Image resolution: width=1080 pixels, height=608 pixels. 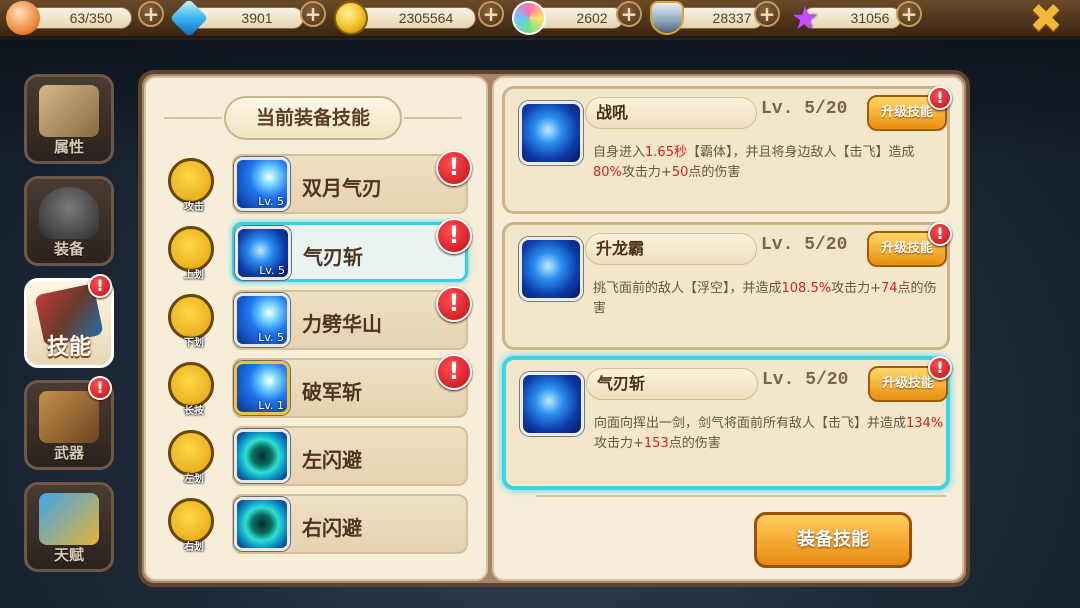 I want to click on gem-counter: 3901, so click(x=236, y=19).